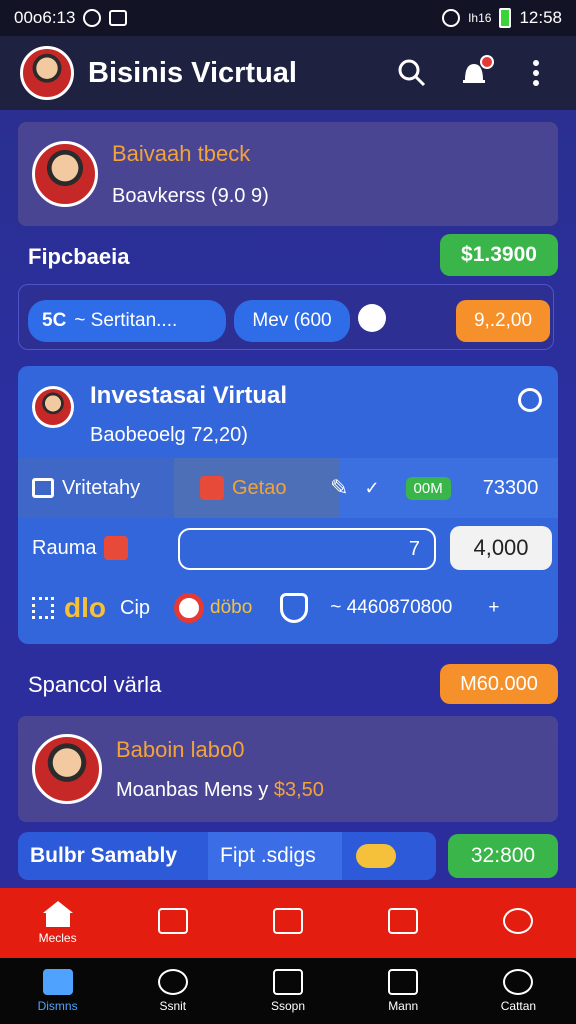 The width and height of the screenshot is (576, 1024). I want to click on bag-icon, so click(116, 548).